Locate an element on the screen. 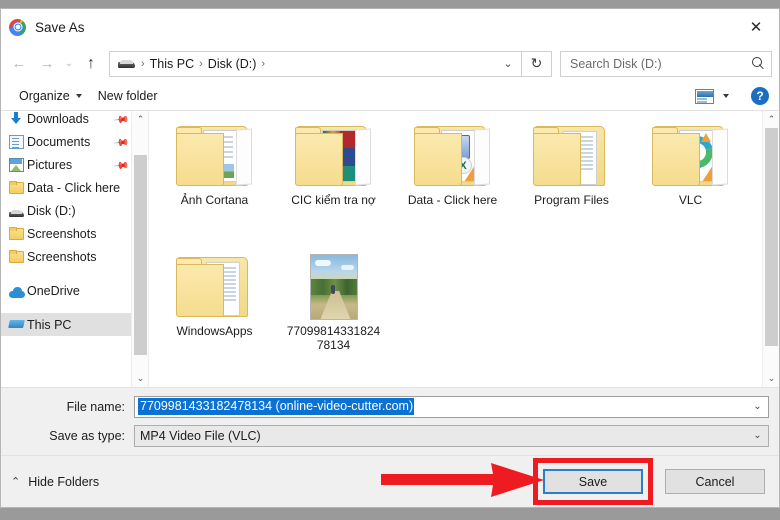  hide-folders-button: ⌃ Hide Folders is located at coordinates (55, 482).